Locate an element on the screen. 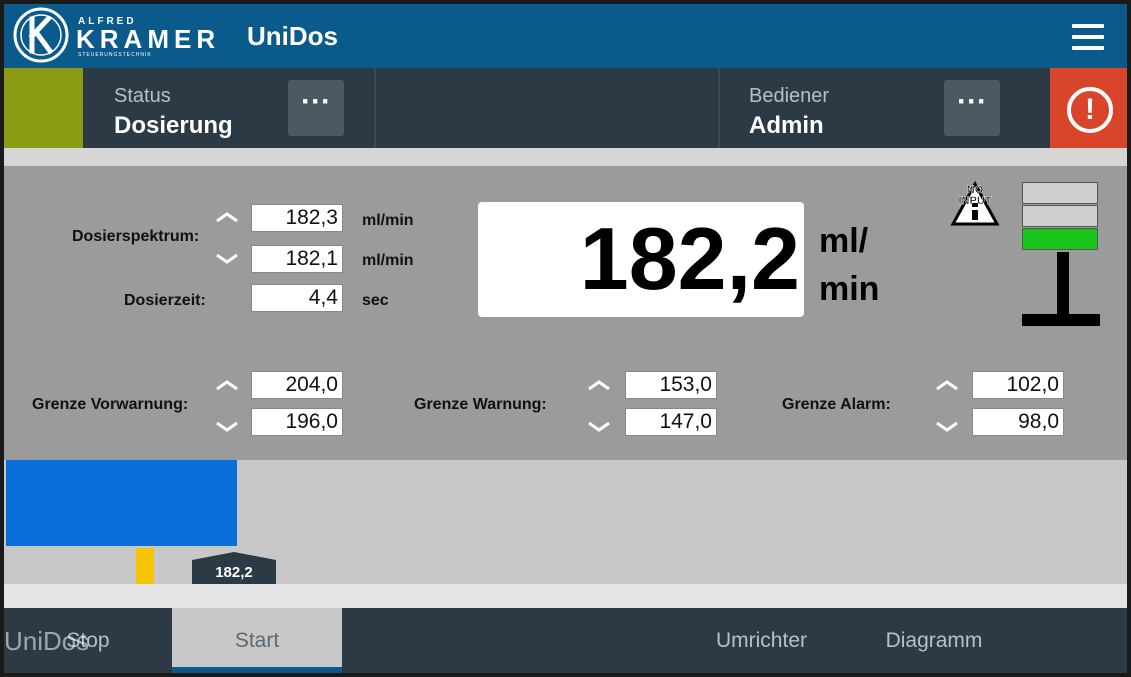 The width and height of the screenshot is (1131, 677). no-input-icon: NO INPUT is located at coordinates (975, 203).